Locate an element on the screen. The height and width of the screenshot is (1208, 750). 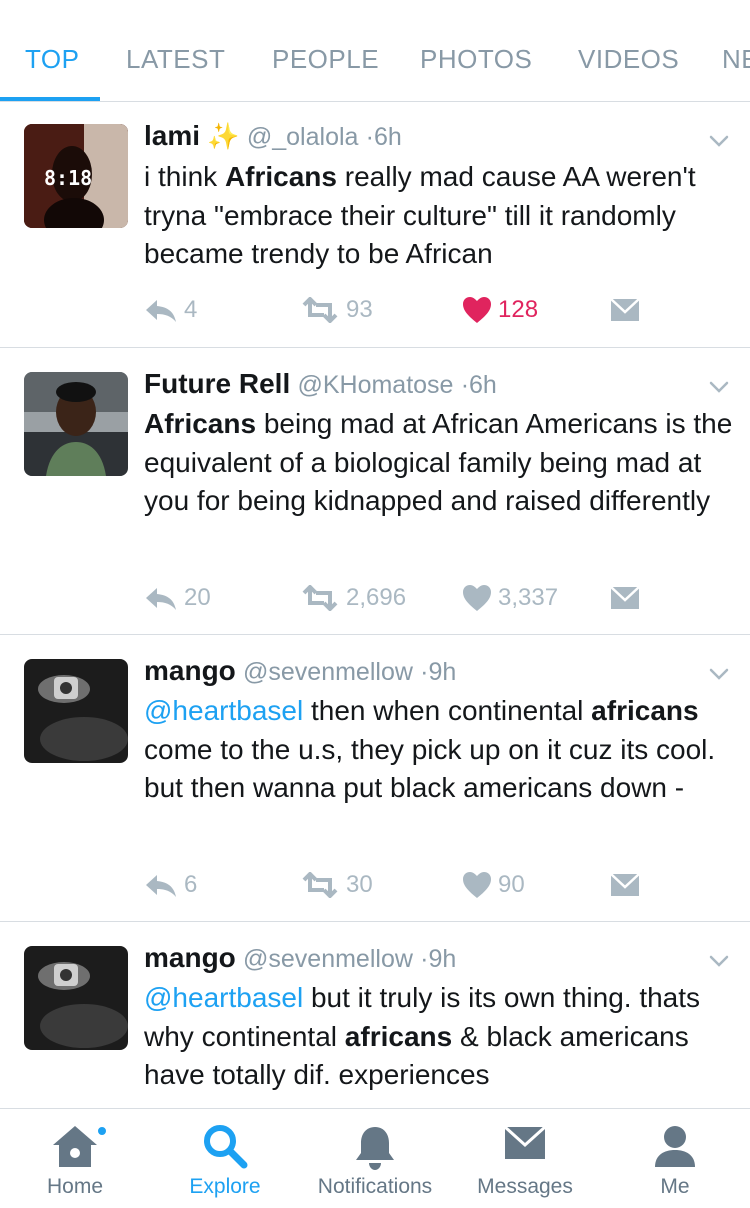
display-name: Future Rell is located at coordinates (217, 383).